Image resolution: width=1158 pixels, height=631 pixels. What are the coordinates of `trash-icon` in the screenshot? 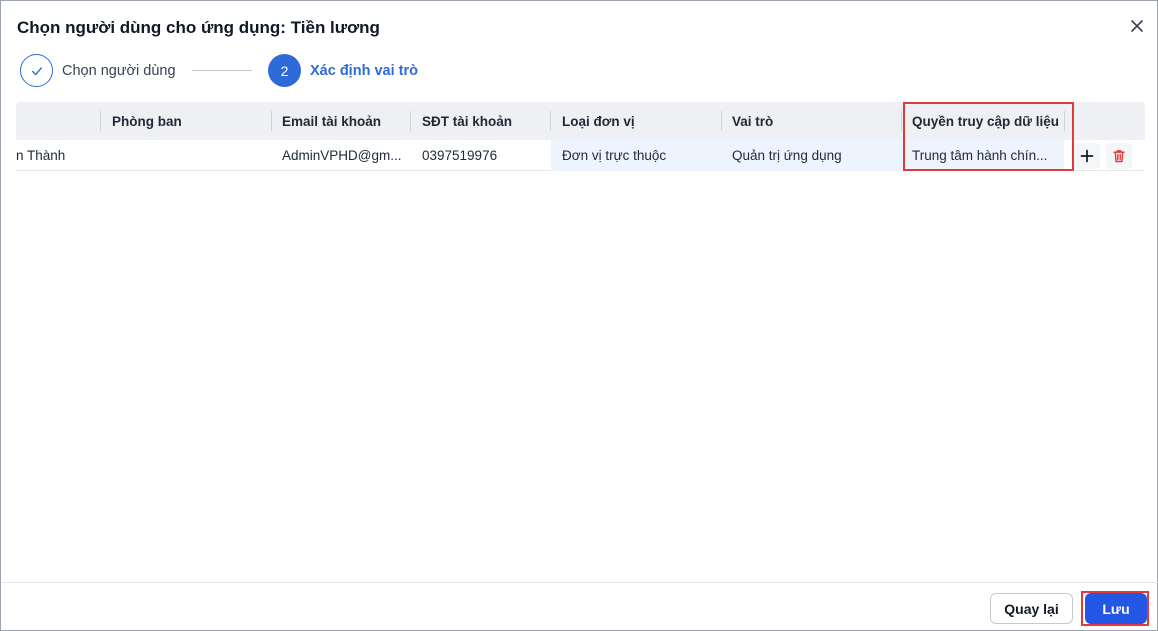 It's located at (1119, 156).